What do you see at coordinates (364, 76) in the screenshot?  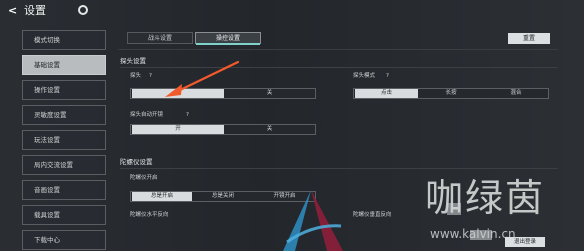 I see `probe-mode-label: 探头模式` at bounding box center [364, 76].